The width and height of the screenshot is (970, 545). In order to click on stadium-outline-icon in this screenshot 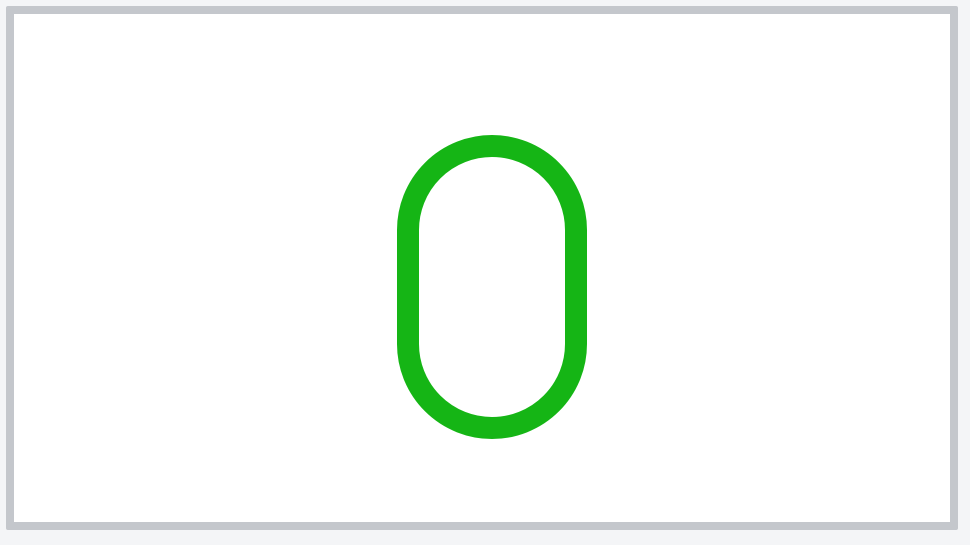, I will do `click(492, 287)`.